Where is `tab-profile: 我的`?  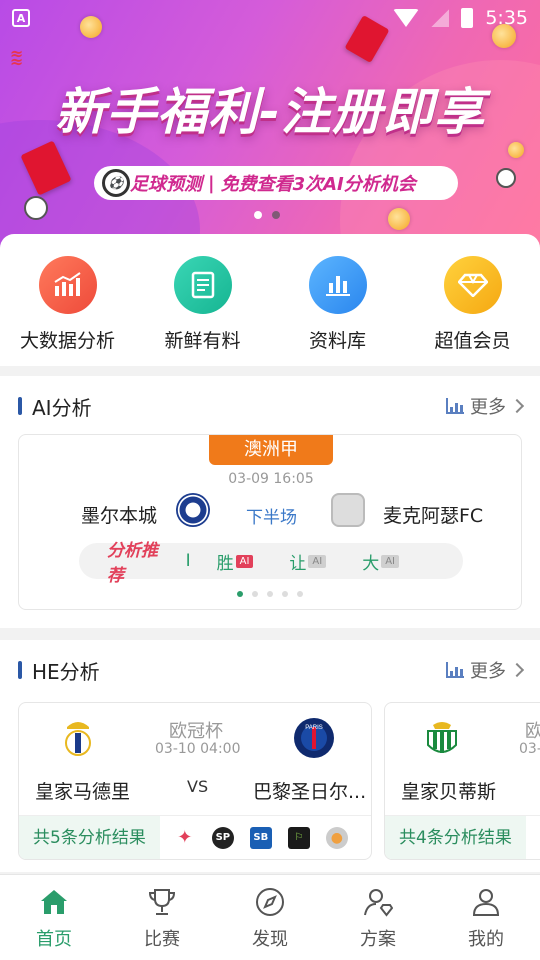
tab-profile: 我的 is located at coordinates (486, 917).